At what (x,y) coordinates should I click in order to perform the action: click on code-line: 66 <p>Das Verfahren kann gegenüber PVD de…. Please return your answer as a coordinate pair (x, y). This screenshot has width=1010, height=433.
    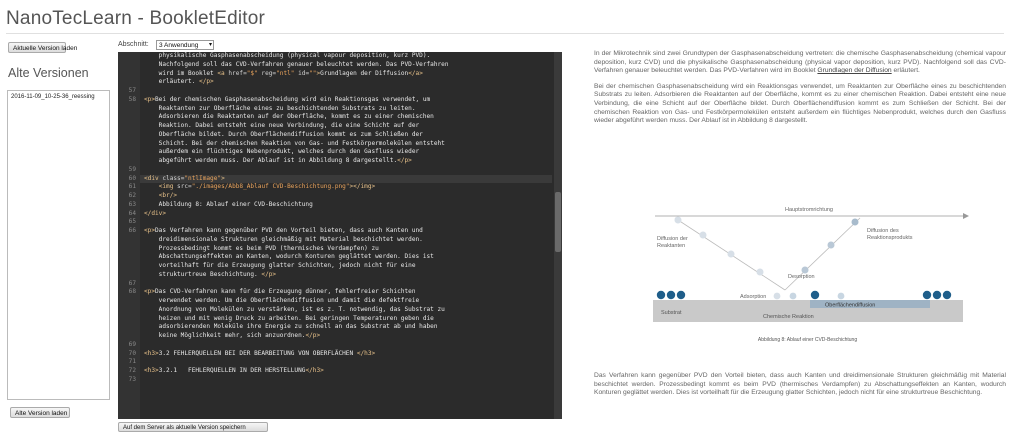
    Looking at the image, I should click on (340, 231).